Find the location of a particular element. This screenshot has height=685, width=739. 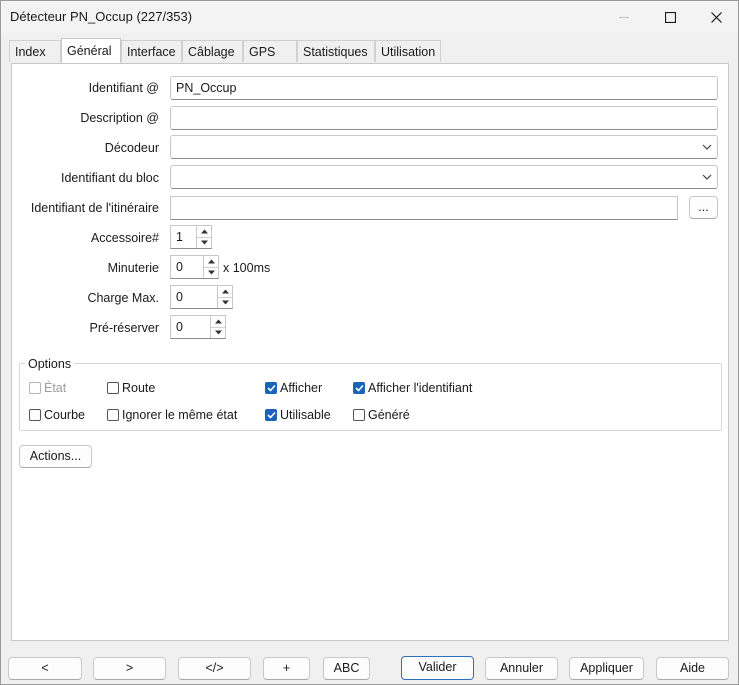

tab-cablage: Câblage is located at coordinates (212, 51).